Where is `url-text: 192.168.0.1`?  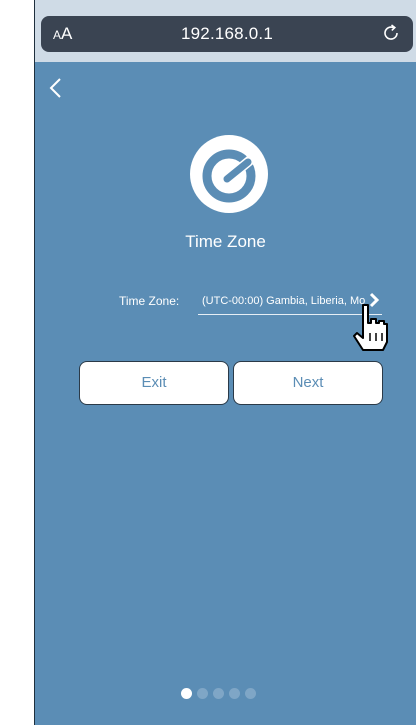
url-text: 192.168.0.1 is located at coordinates (227, 34).